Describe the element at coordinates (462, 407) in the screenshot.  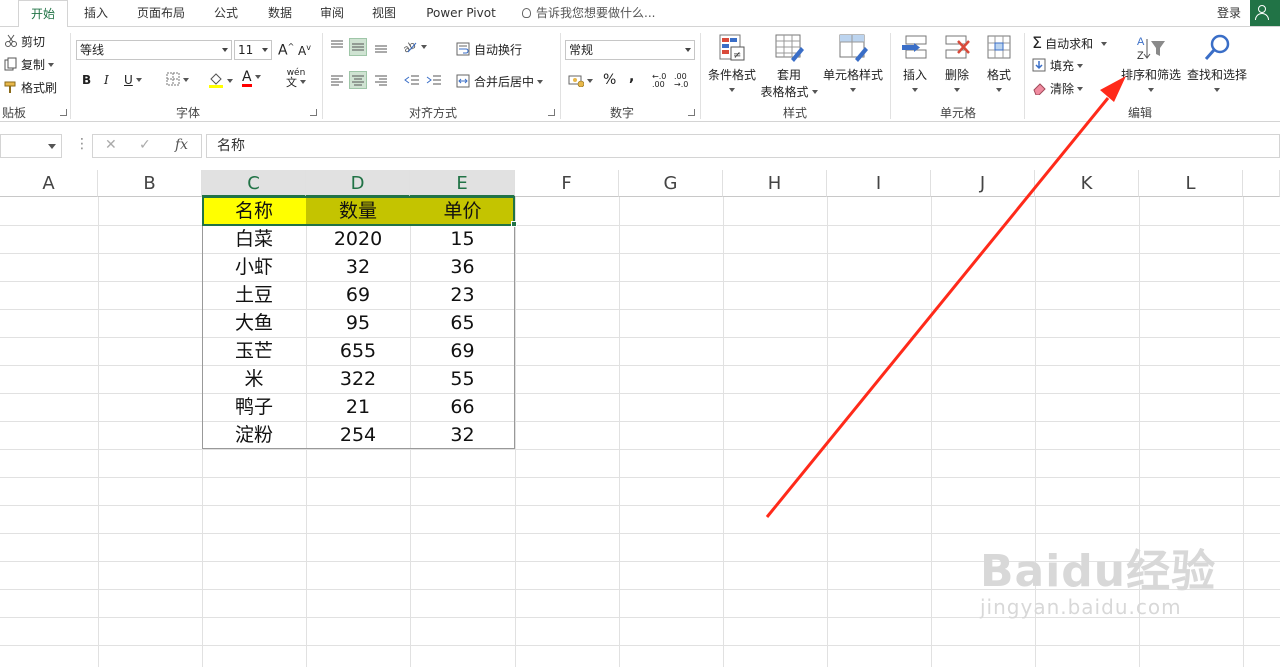
I see `cell-price: 66` at that location.